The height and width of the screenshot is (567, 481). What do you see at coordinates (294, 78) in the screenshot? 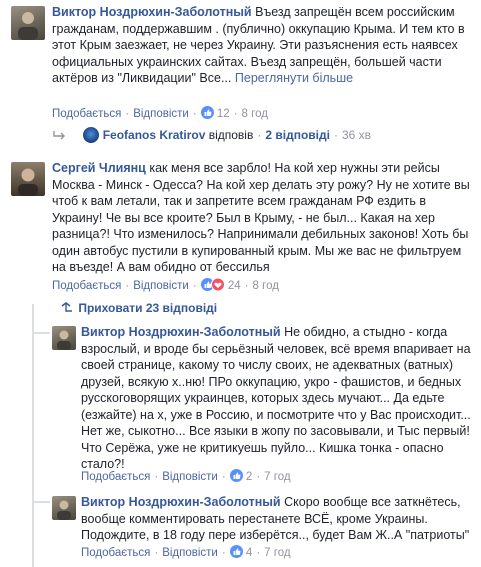
I see `see-more-link: Переглянути більше` at bounding box center [294, 78].